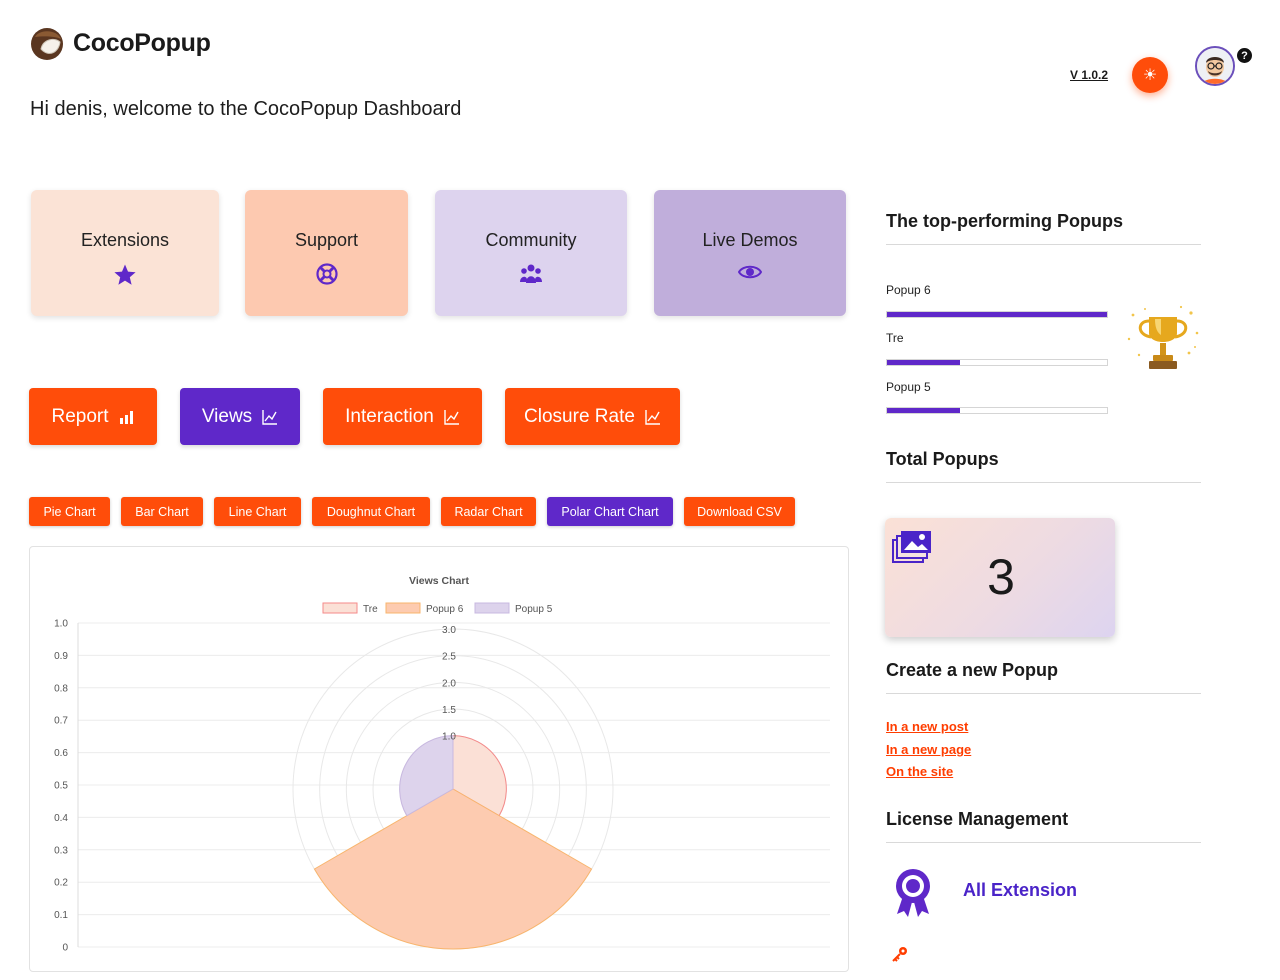 Image resolution: width=1280 pixels, height=980 pixels. I want to click on top-popups-title: The top-performing Popups, so click(1004, 221).